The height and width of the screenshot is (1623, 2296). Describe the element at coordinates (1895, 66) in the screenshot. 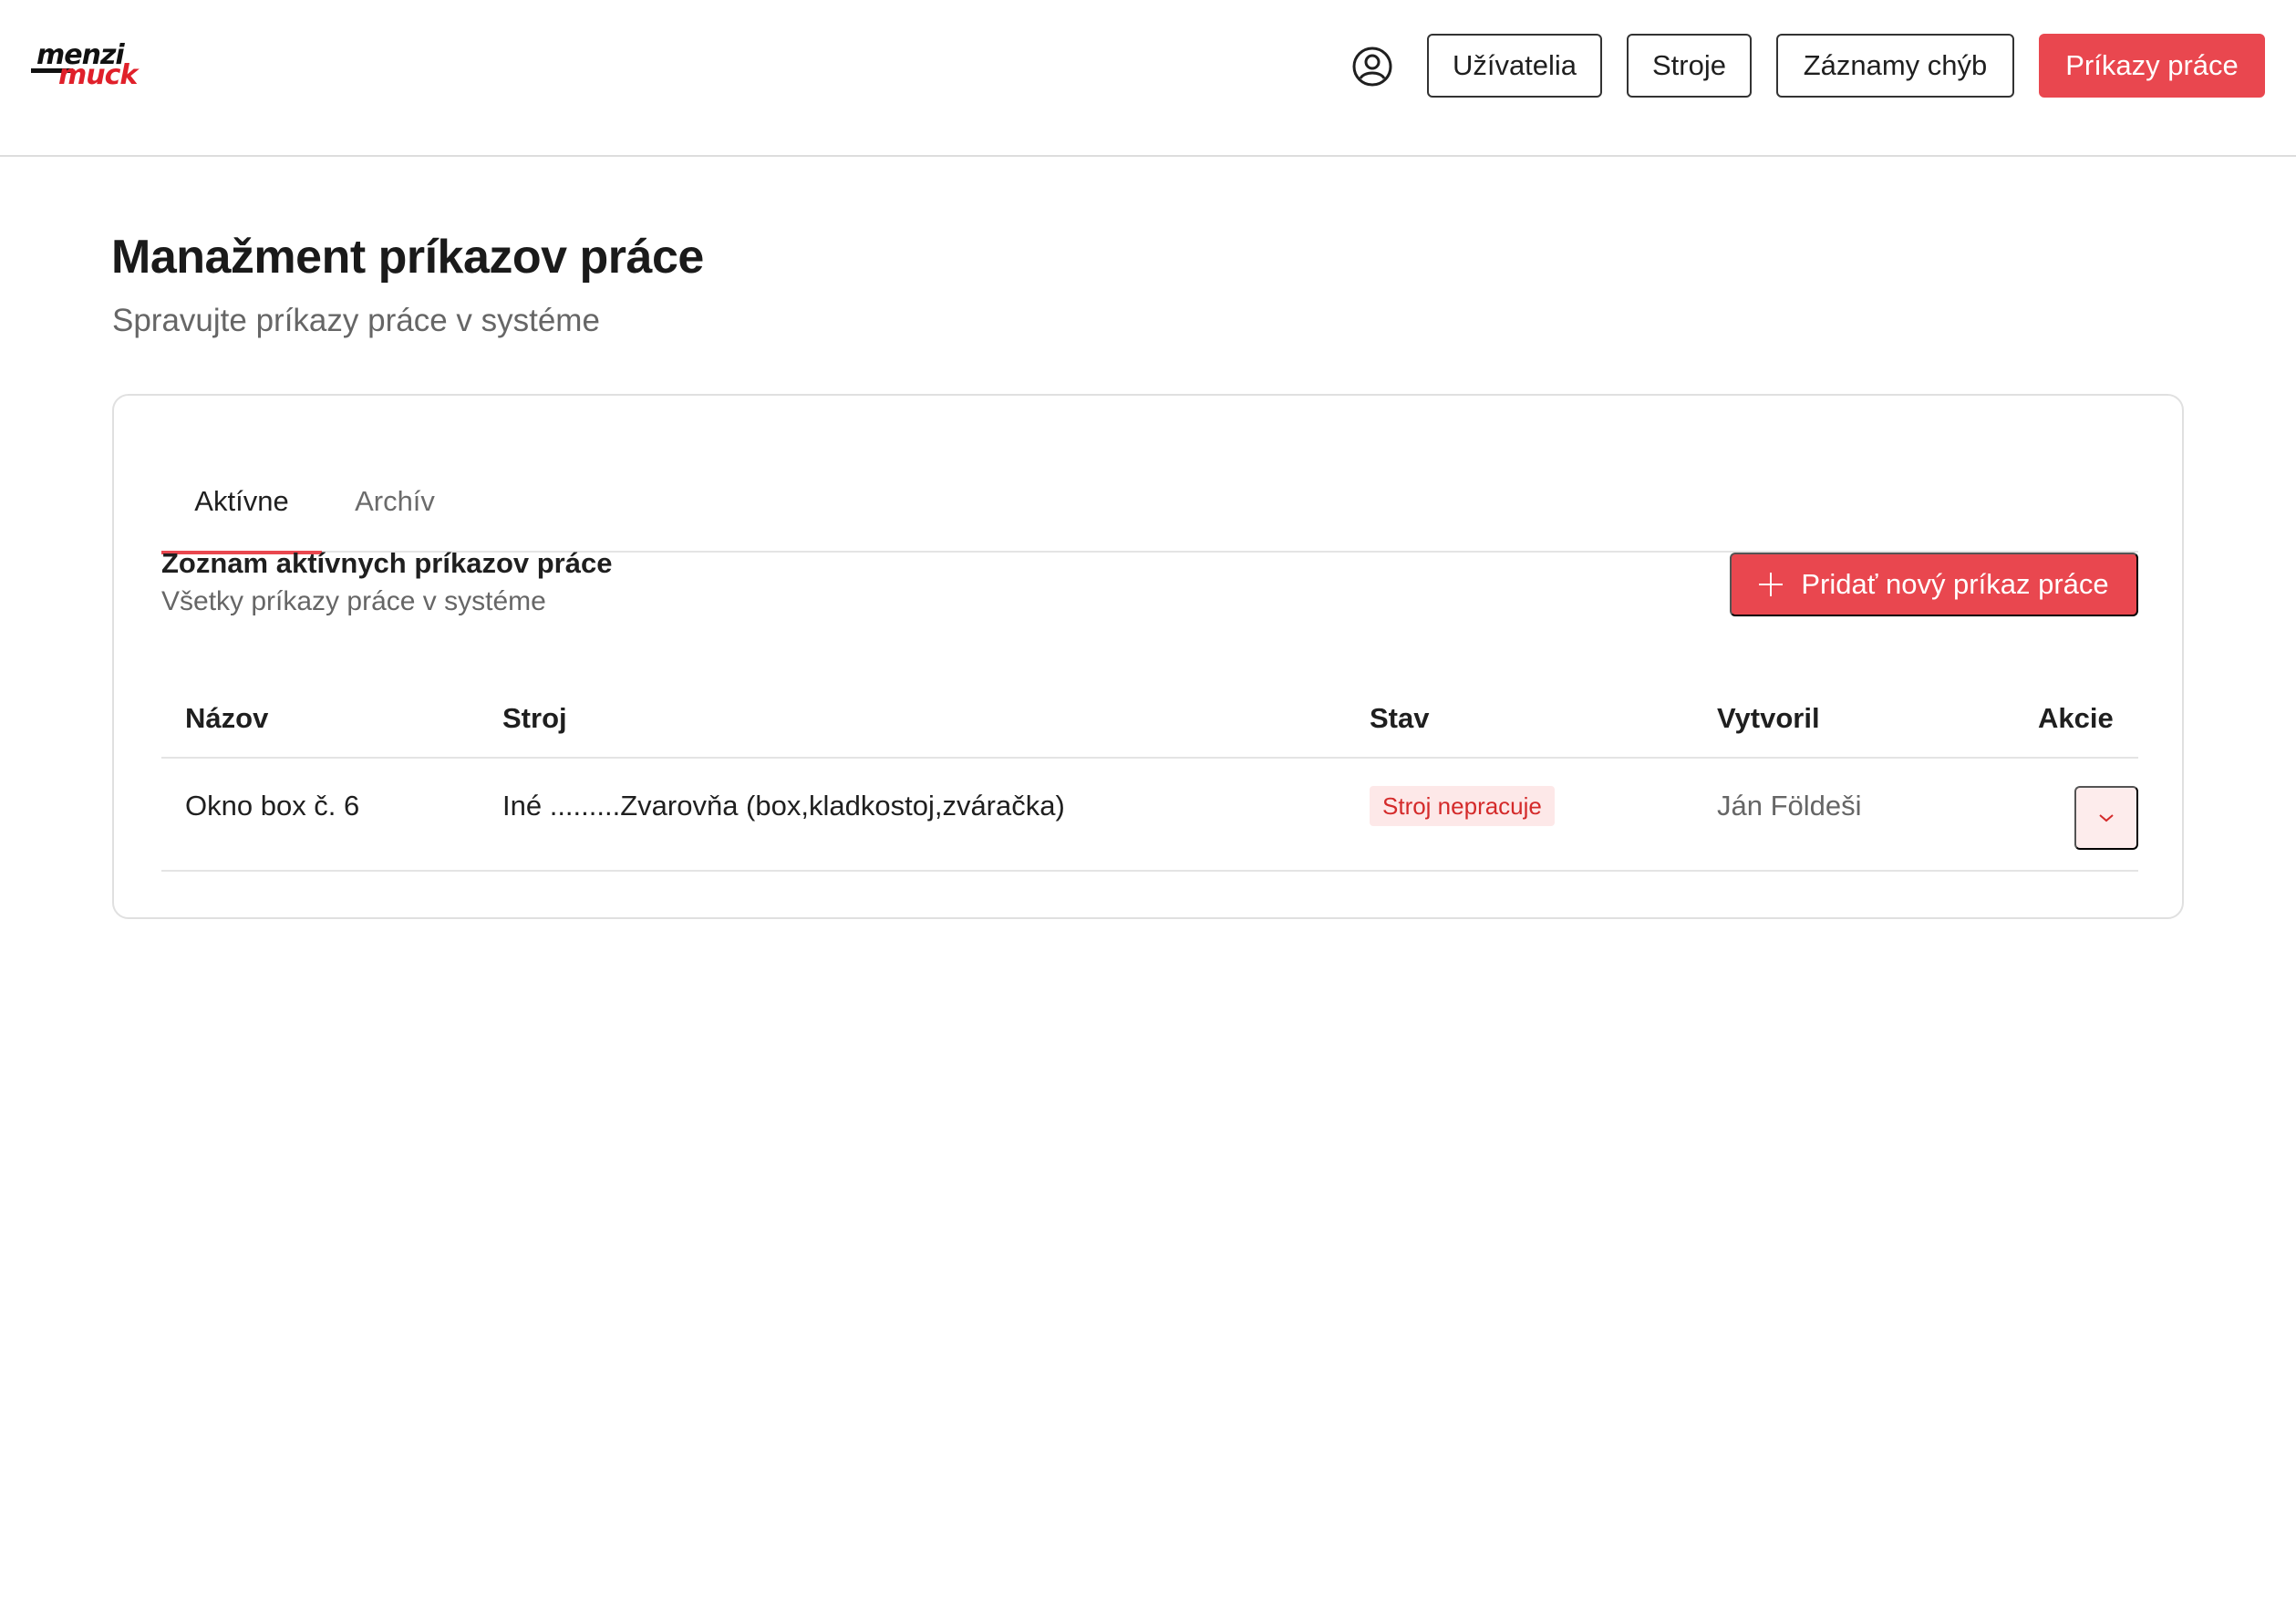

I see `nav-error-logs-button: Záznamy chýb` at that location.